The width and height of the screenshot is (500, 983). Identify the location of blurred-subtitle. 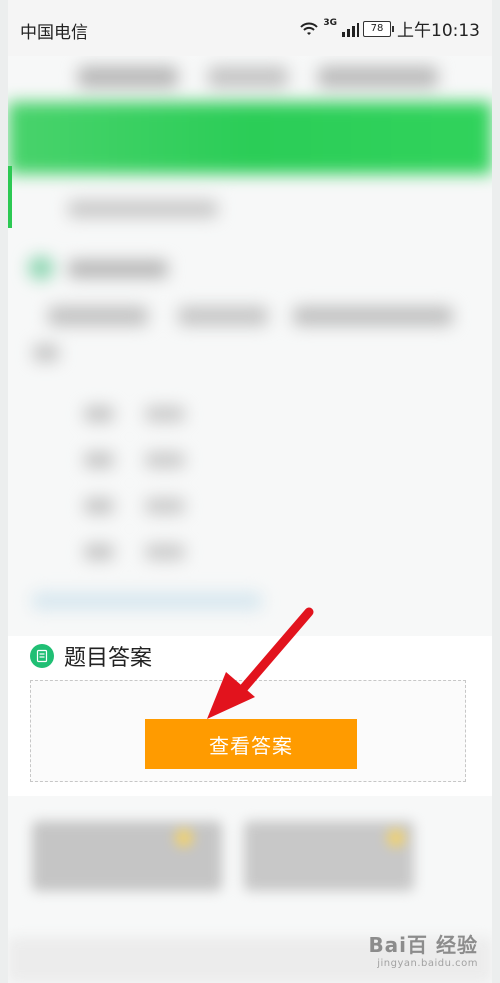
(143, 209).